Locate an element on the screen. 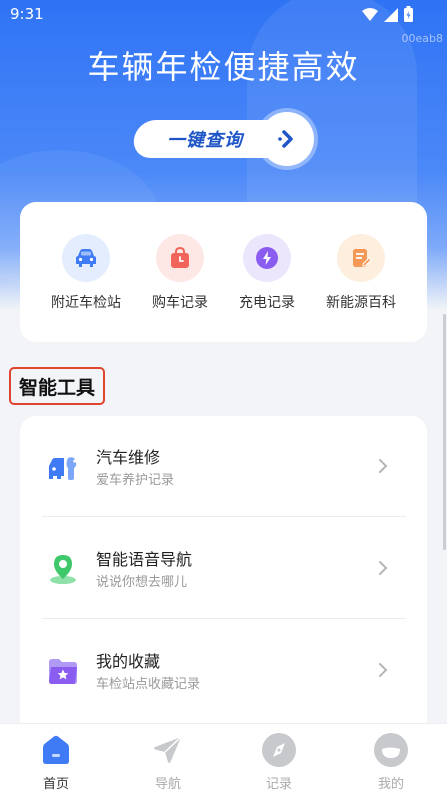  tab-home: 首页 is located at coordinates (56, 762).